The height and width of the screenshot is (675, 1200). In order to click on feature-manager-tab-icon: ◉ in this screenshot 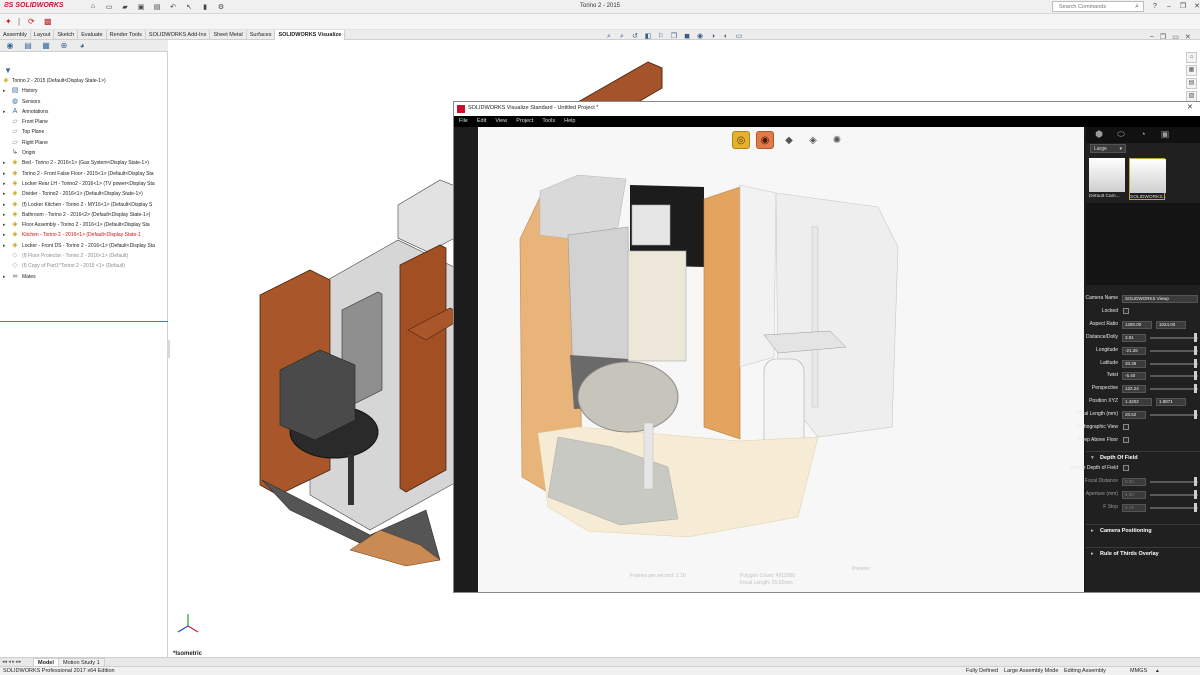, I will do `click(10, 46)`.